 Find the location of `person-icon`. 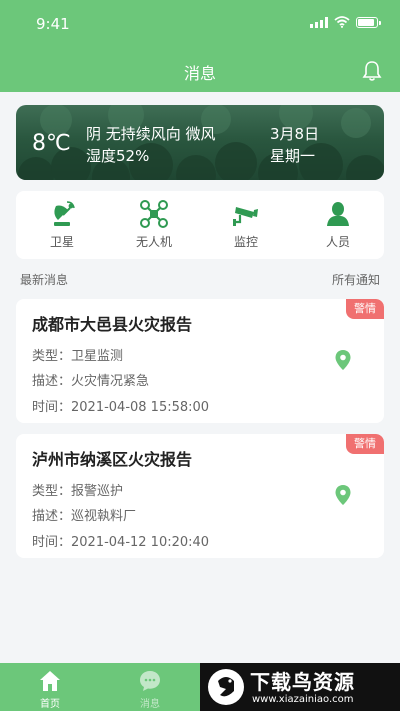

person-icon is located at coordinates (338, 214).